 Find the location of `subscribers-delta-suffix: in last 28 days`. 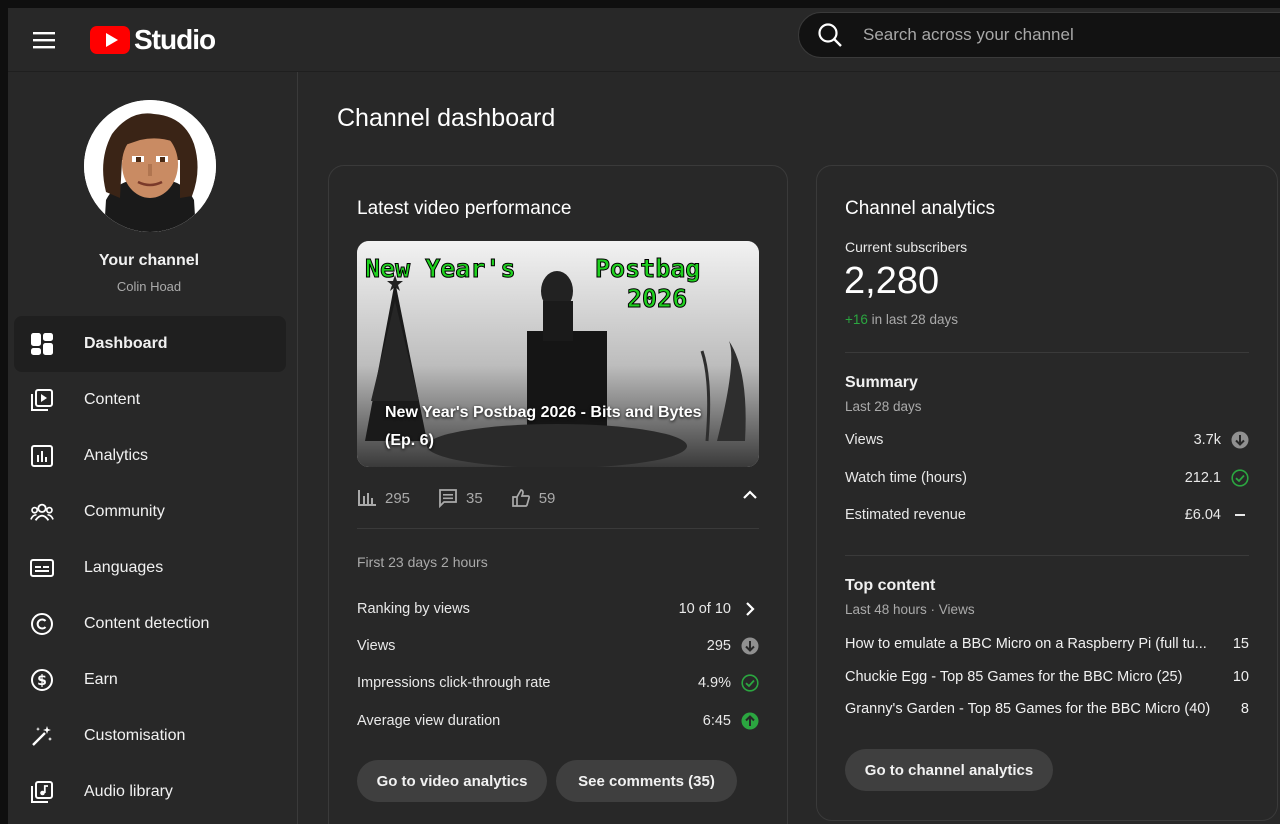

subscribers-delta-suffix: in last 28 days is located at coordinates (912, 319).